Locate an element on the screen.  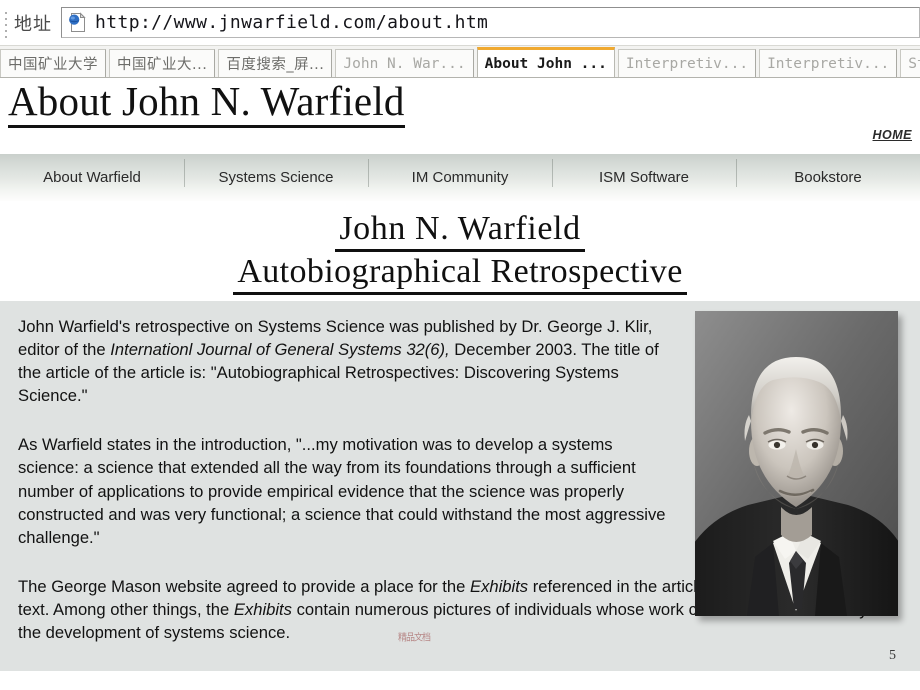
warfield-portrait-photo is located at coordinates (796, 464).